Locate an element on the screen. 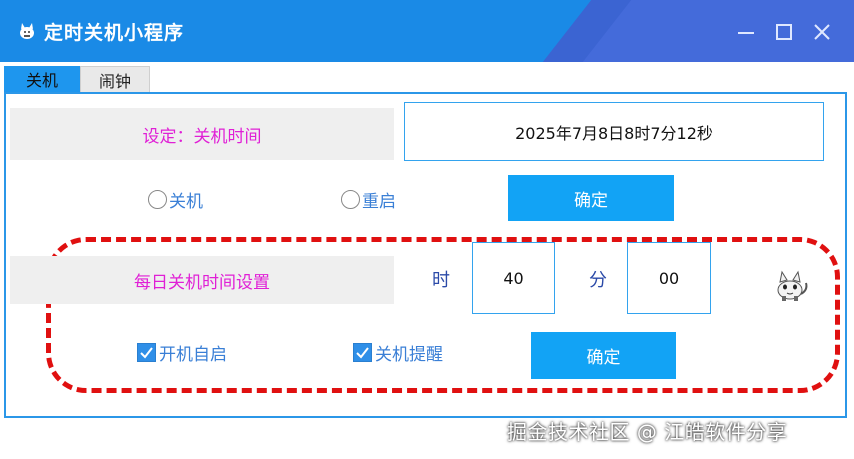  radio-restart-label: 重启 is located at coordinates (379, 201).